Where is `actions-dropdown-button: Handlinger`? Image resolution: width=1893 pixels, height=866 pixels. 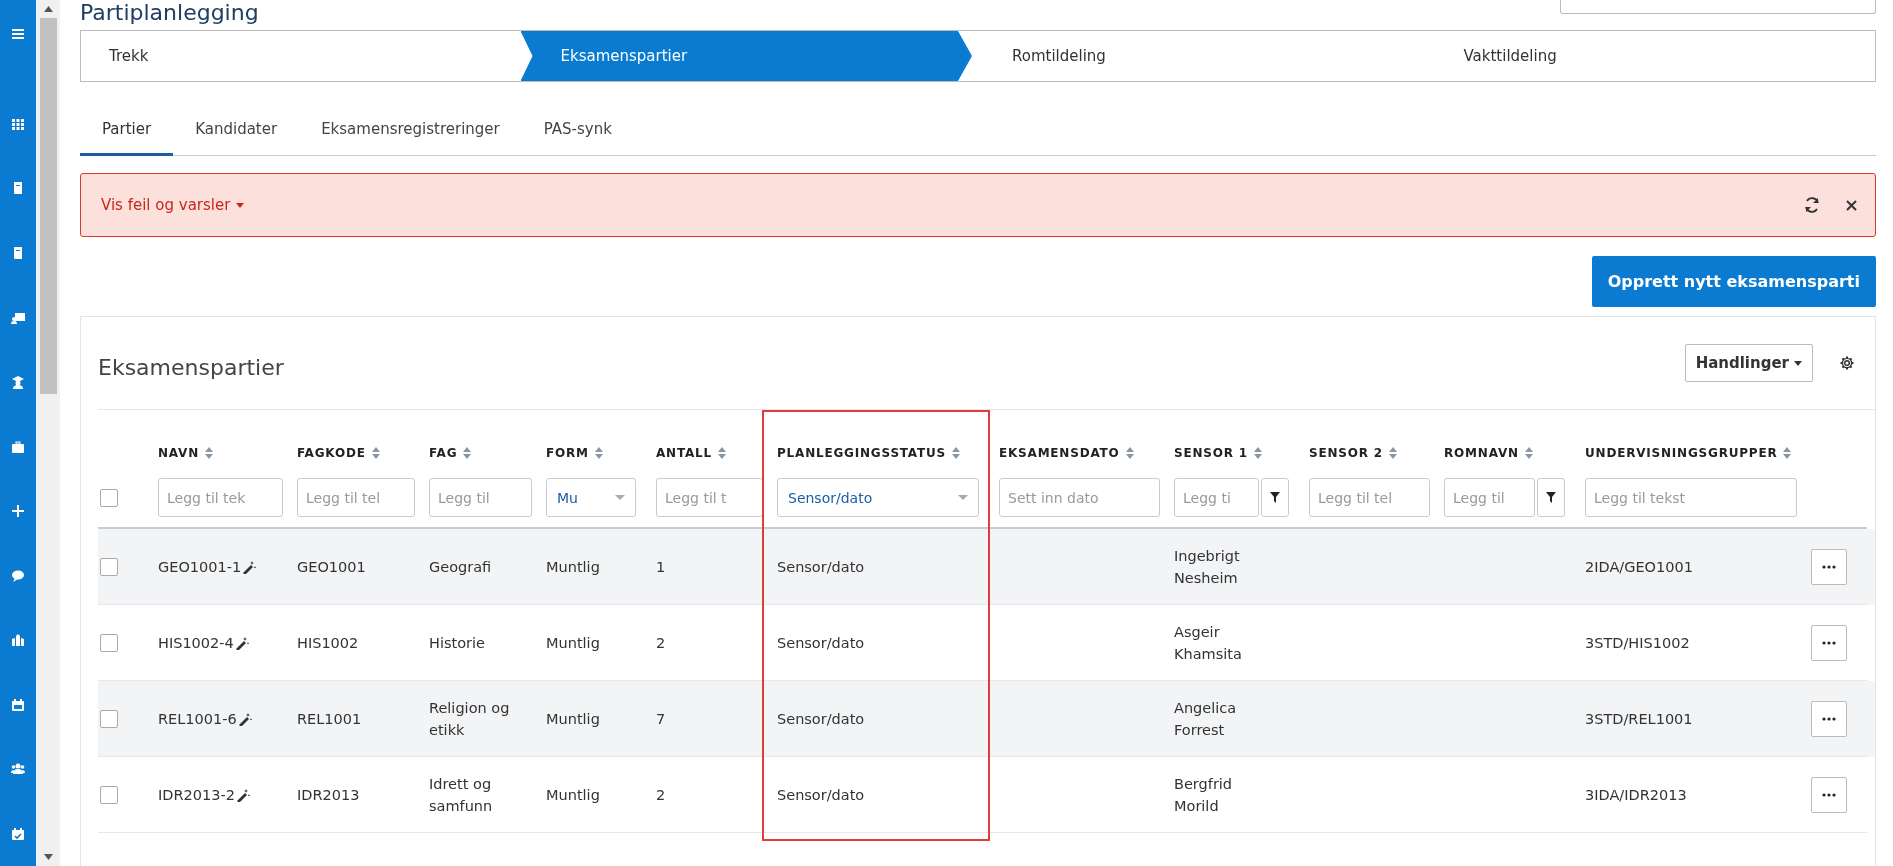 actions-dropdown-button: Handlinger is located at coordinates (1748, 363).